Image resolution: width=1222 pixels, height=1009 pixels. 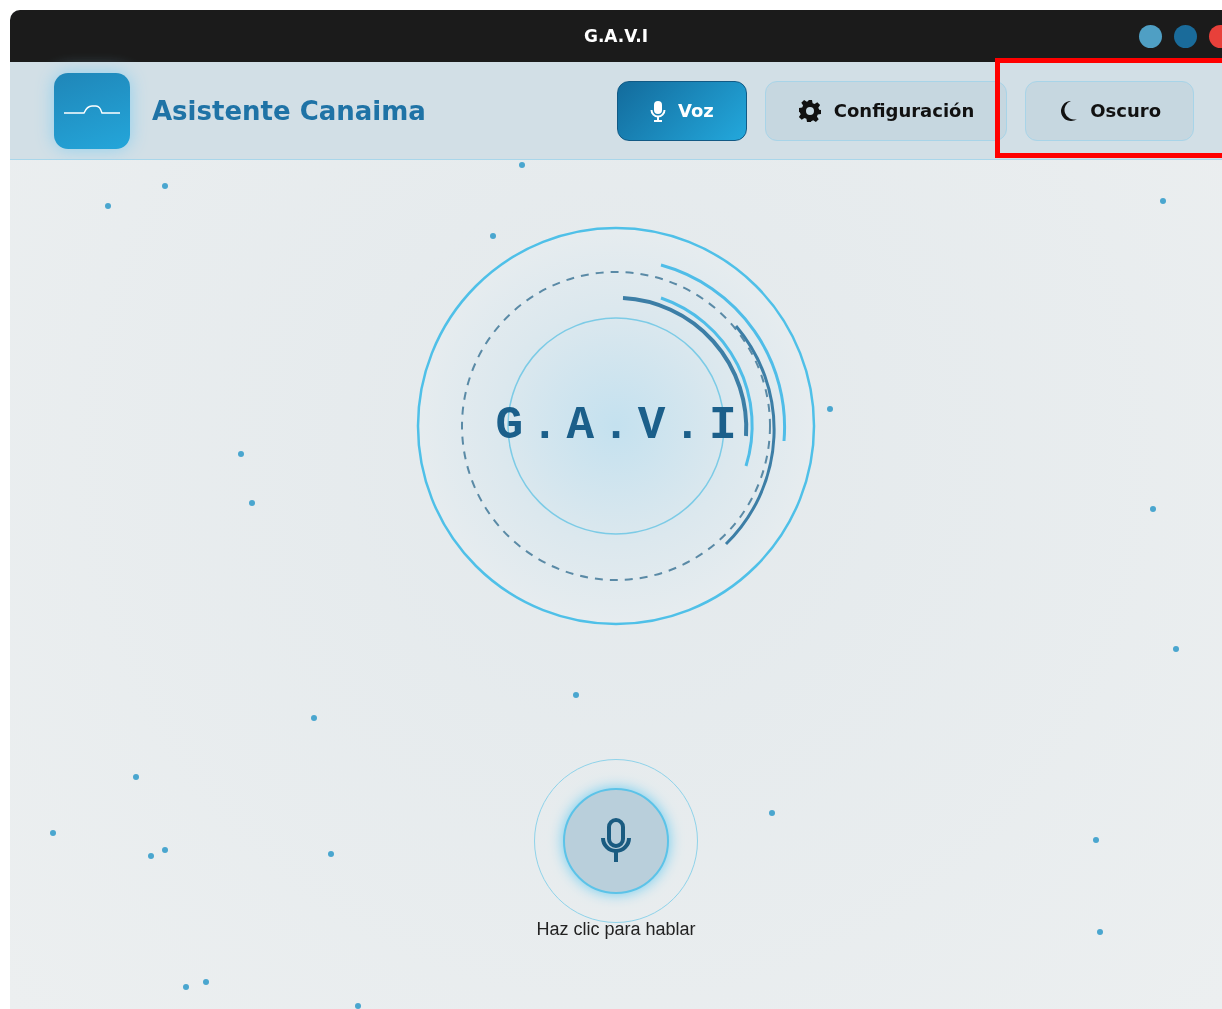 What do you see at coordinates (809, 110) in the screenshot?
I see `settings-icon` at bounding box center [809, 110].